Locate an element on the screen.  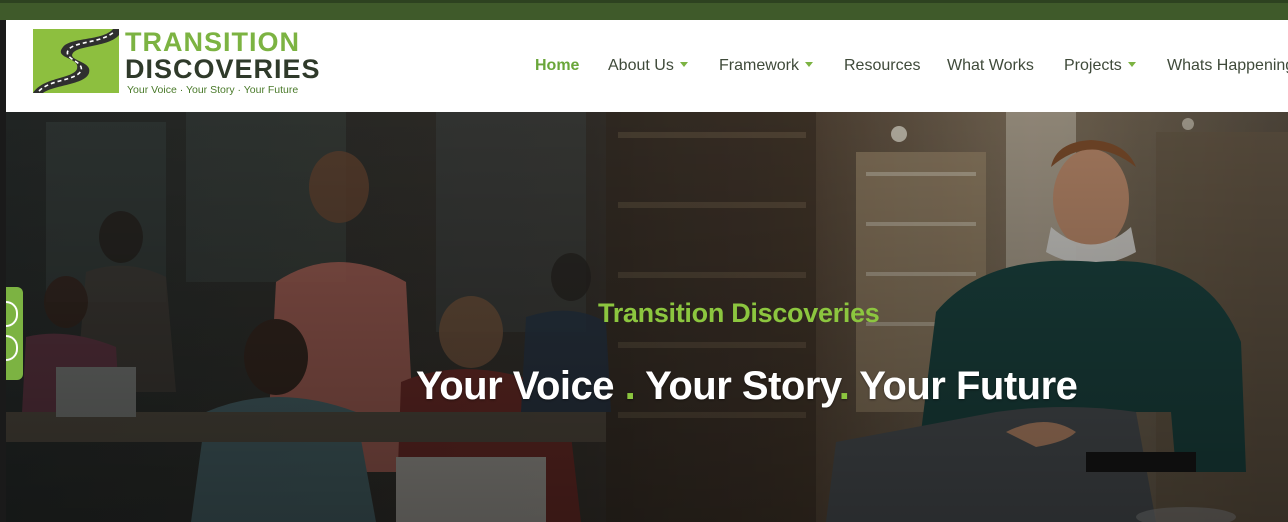
hero-title: Your Voice . Your Story. Your Future is located at coordinates (747, 386).